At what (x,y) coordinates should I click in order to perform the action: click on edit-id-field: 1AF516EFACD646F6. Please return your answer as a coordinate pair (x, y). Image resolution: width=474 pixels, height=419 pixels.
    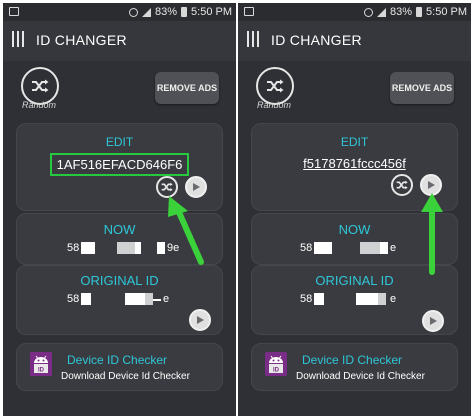
    Looking at the image, I should click on (119, 164).